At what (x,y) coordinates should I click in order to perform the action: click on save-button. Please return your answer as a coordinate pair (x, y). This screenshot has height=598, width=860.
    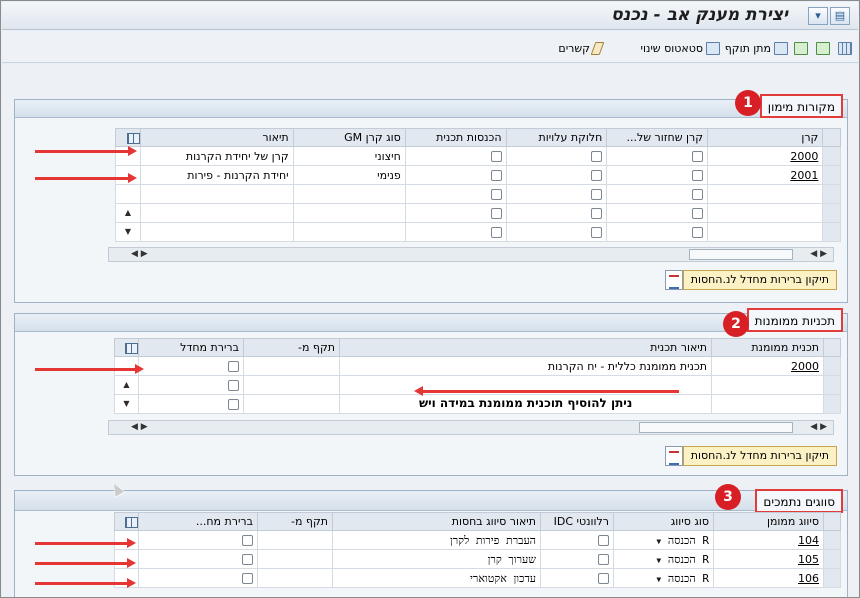
    Looking at the image, I should click on (799, 48).